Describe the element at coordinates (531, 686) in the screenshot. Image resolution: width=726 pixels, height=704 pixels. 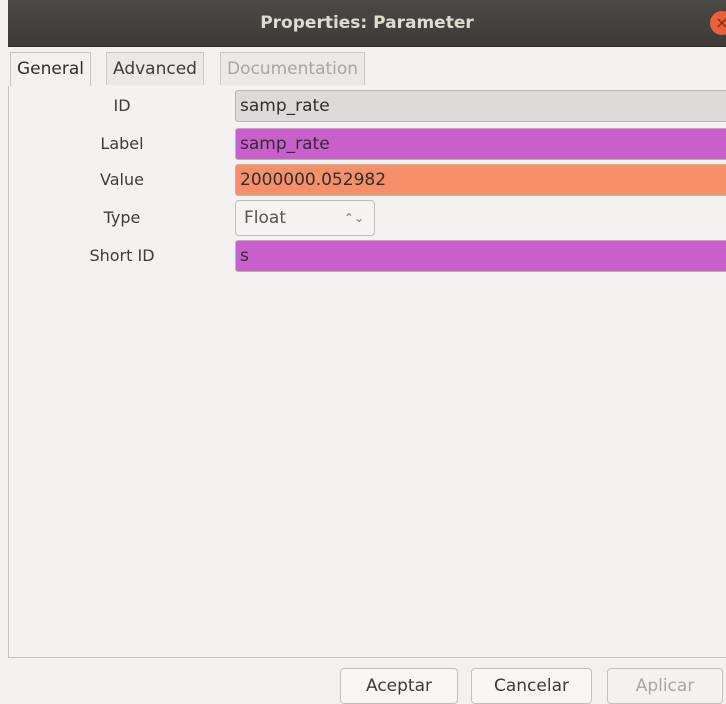
I see `cancel-button: Cancelar` at that location.